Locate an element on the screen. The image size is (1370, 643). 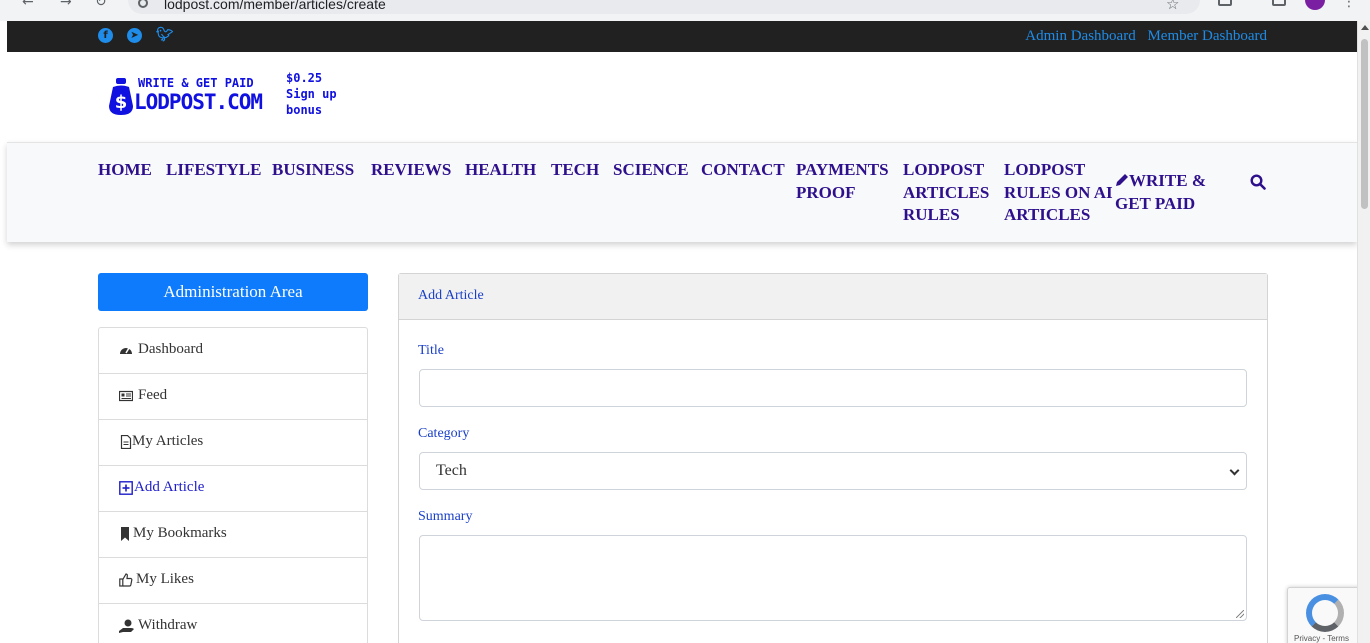
nav-write-get-paid: WRITE & GET PAID is located at coordinates (1160, 192).